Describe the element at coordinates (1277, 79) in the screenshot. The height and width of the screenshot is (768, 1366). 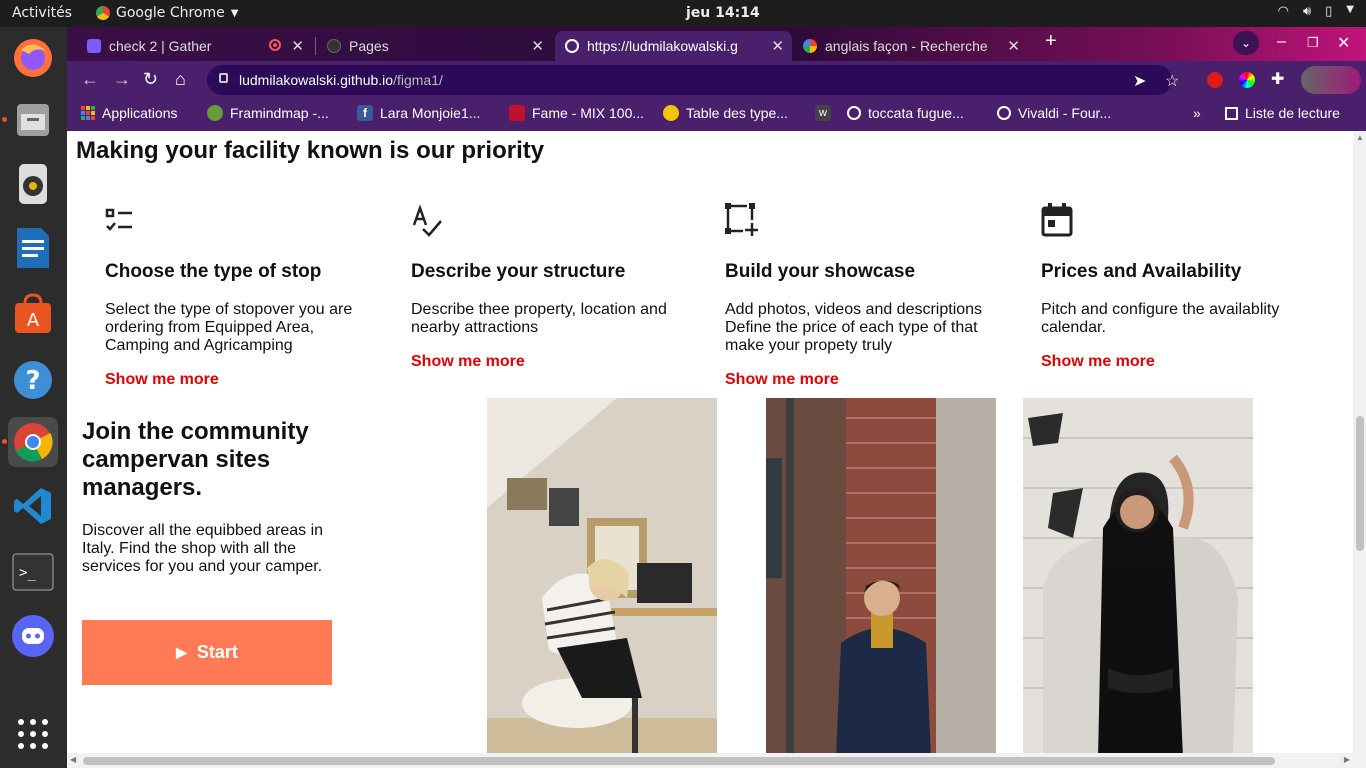
I see `puzzle-icon: ✚` at that location.